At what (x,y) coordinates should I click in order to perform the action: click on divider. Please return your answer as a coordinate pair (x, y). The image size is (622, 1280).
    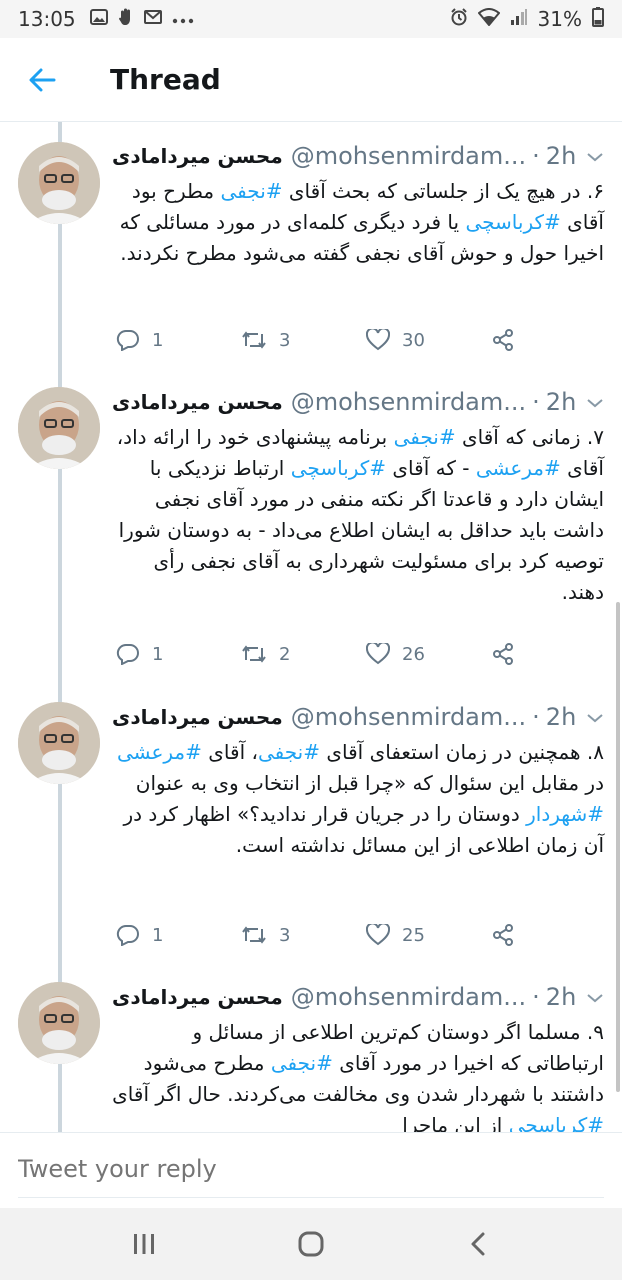
    Looking at the image, I should click on (311, 1197).